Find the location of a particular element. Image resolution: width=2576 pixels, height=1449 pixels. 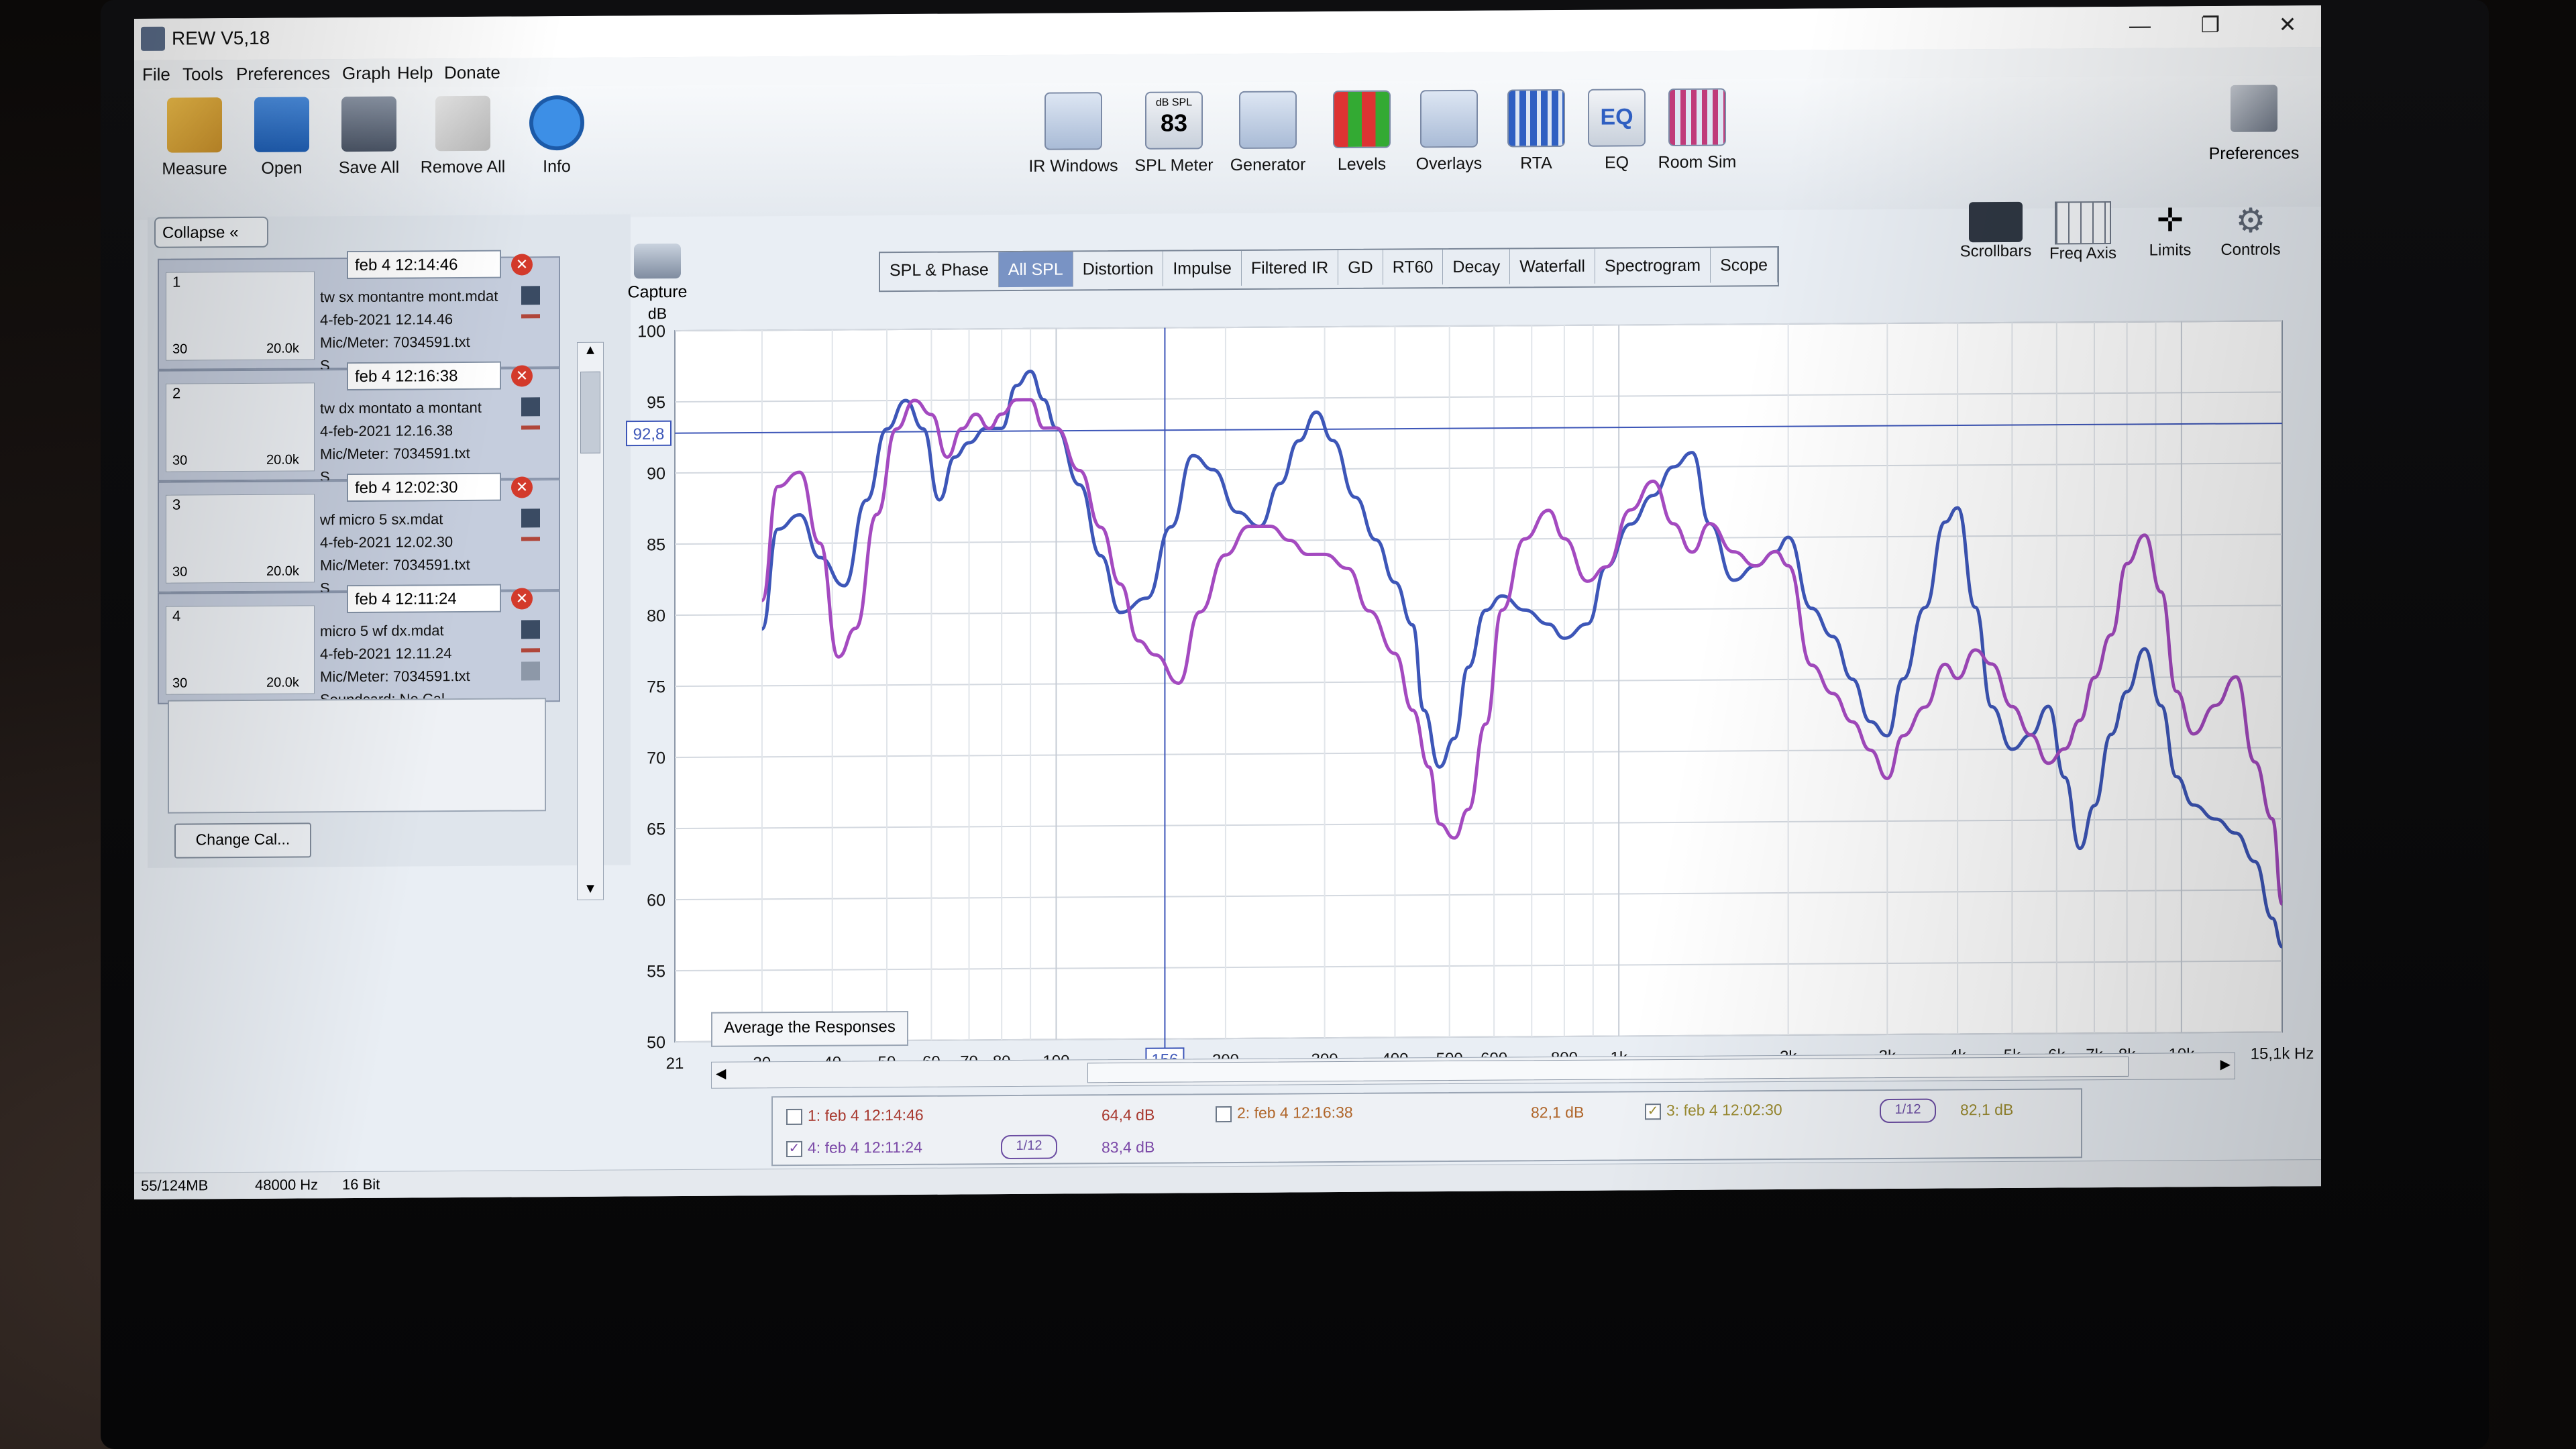

legend-id-3: 3: feb 4 12:02:30 is located at coordinates (1724, 1110).